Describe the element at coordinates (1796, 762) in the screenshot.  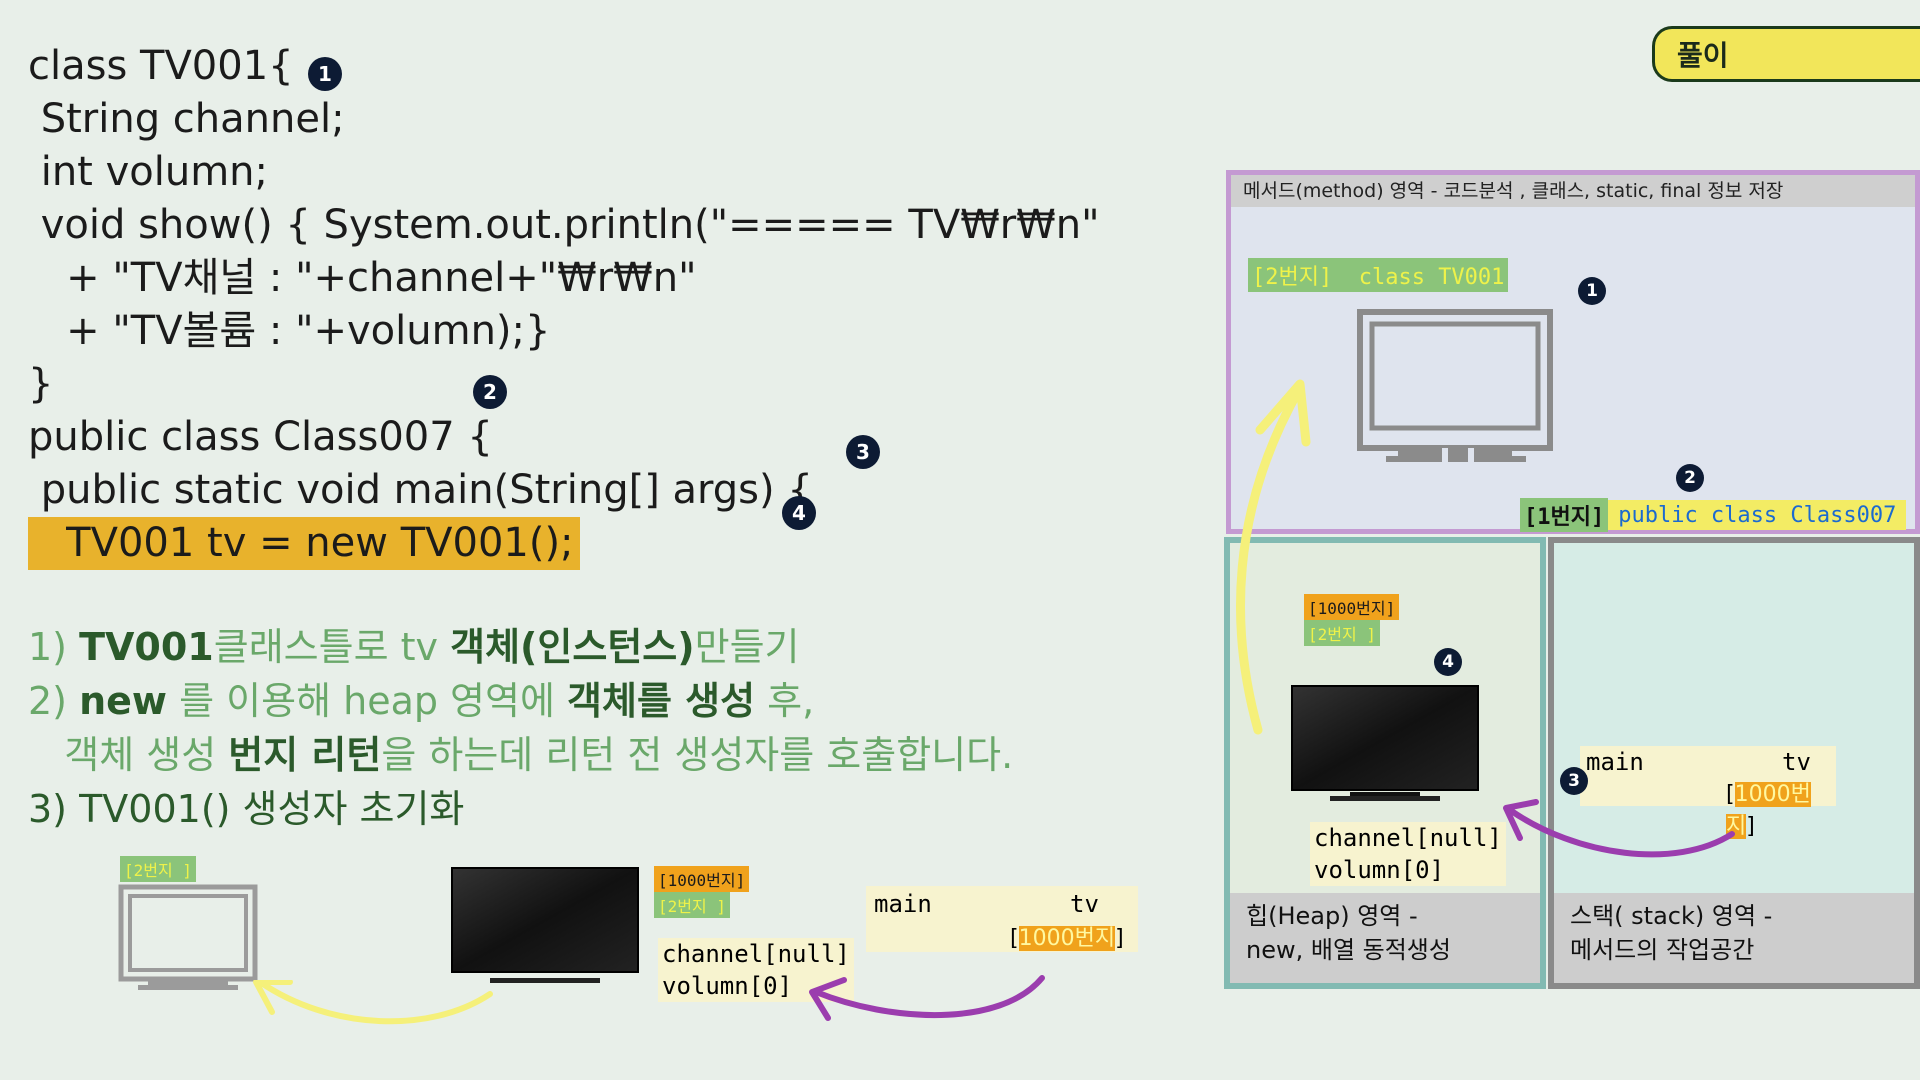
I see `stack-var-name: tv` at that location.